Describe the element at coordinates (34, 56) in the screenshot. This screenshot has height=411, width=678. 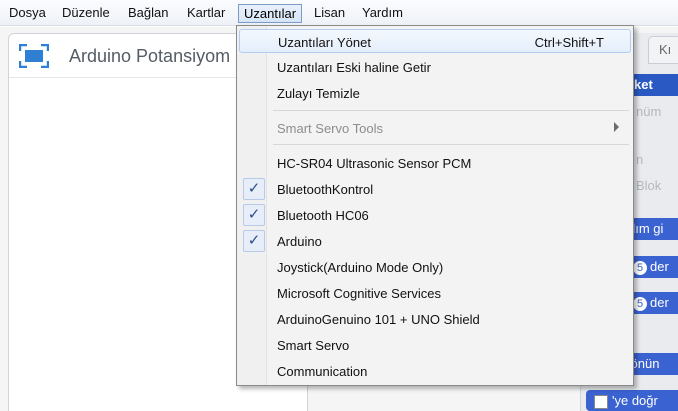
I see `fullscreen-icon` at that location.